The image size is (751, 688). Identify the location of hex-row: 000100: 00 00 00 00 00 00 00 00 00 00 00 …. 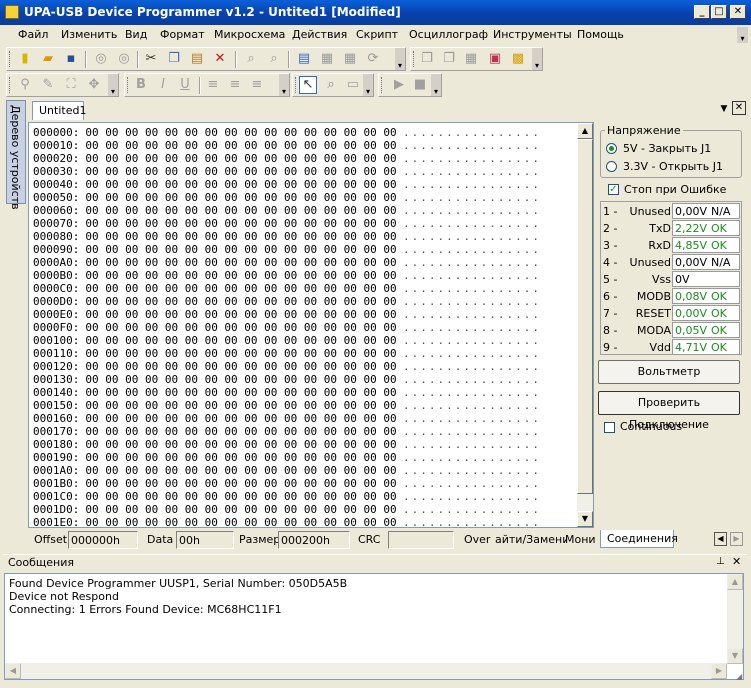
(215, 340).